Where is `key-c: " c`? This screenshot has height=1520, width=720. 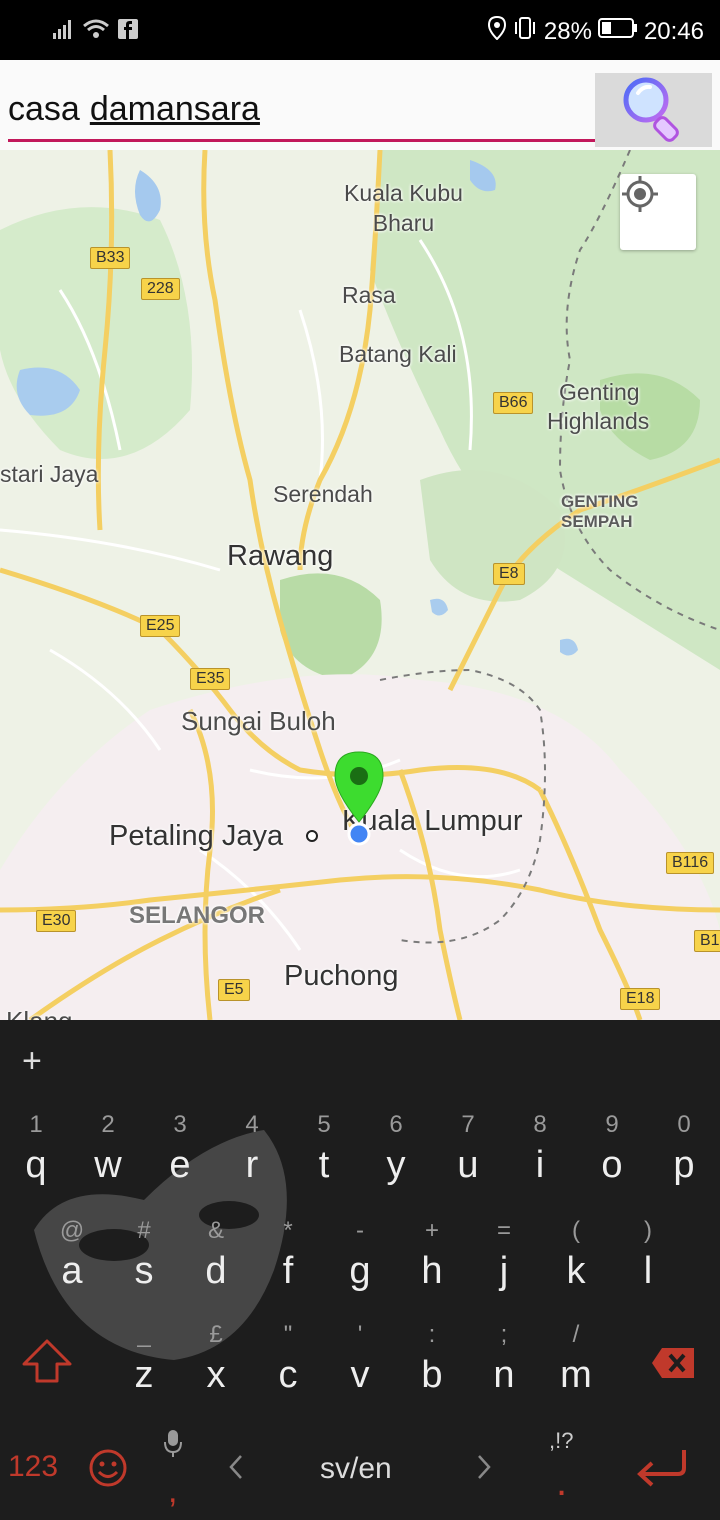
key-c: " c is located at coordinates (288, 1365).